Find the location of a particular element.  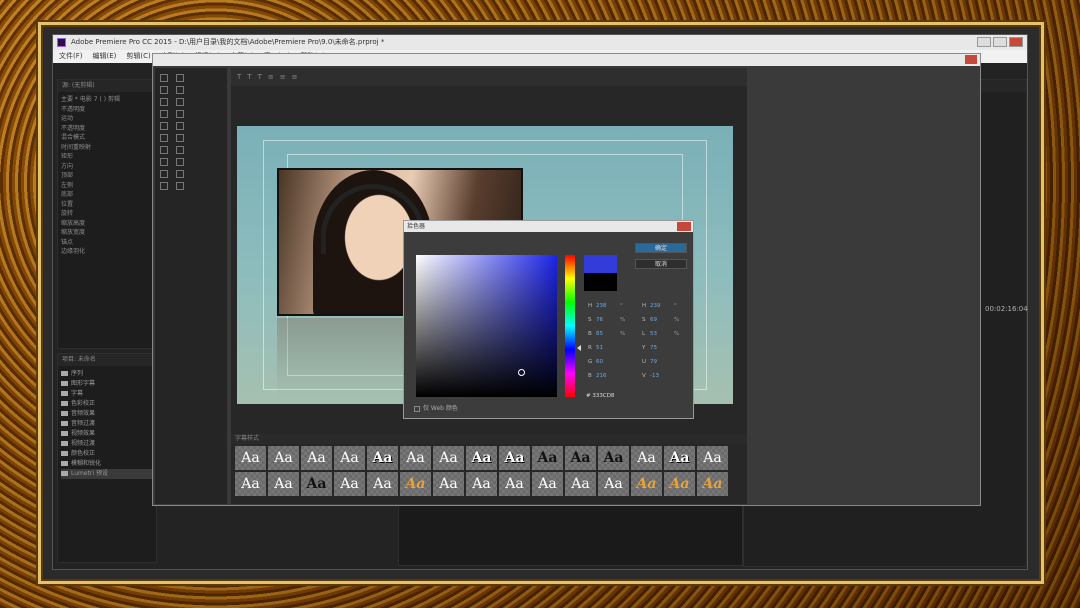

area-type-tool-icon is located at coordinates (164, 102).